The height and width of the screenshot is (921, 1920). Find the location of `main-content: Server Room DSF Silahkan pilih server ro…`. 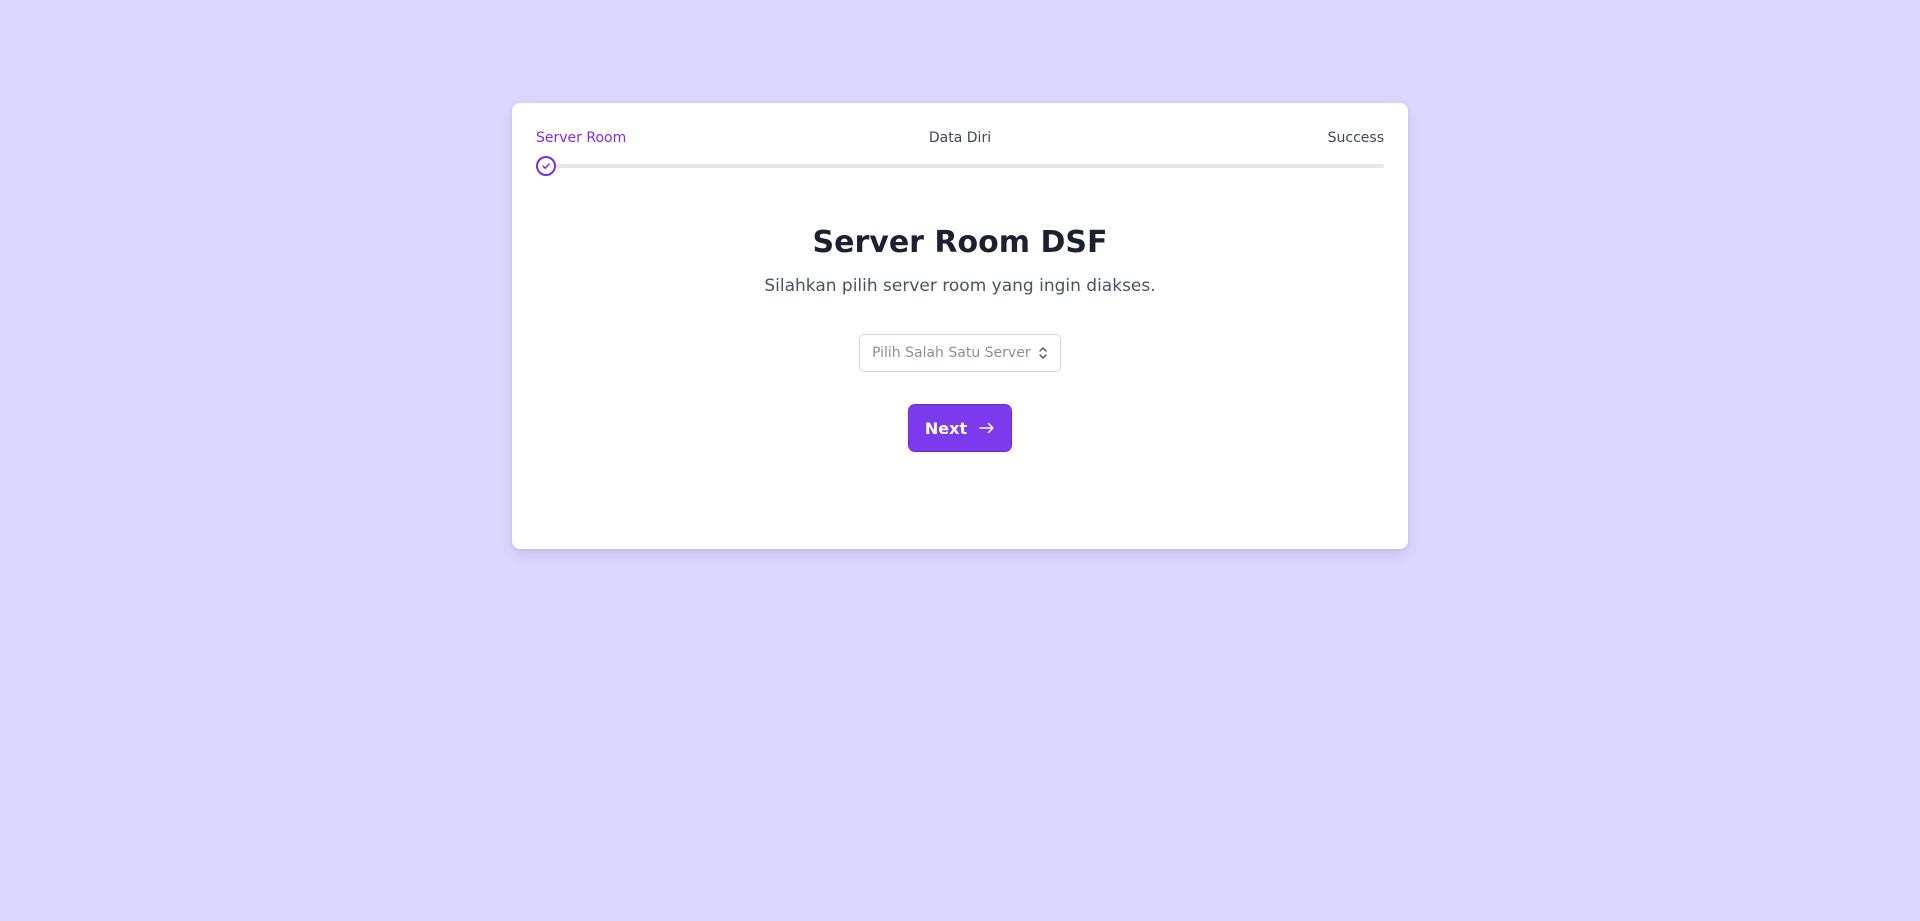

main-content: Server Room DSF Silahkan pilih server ro… is located at coordinates (960, 337).